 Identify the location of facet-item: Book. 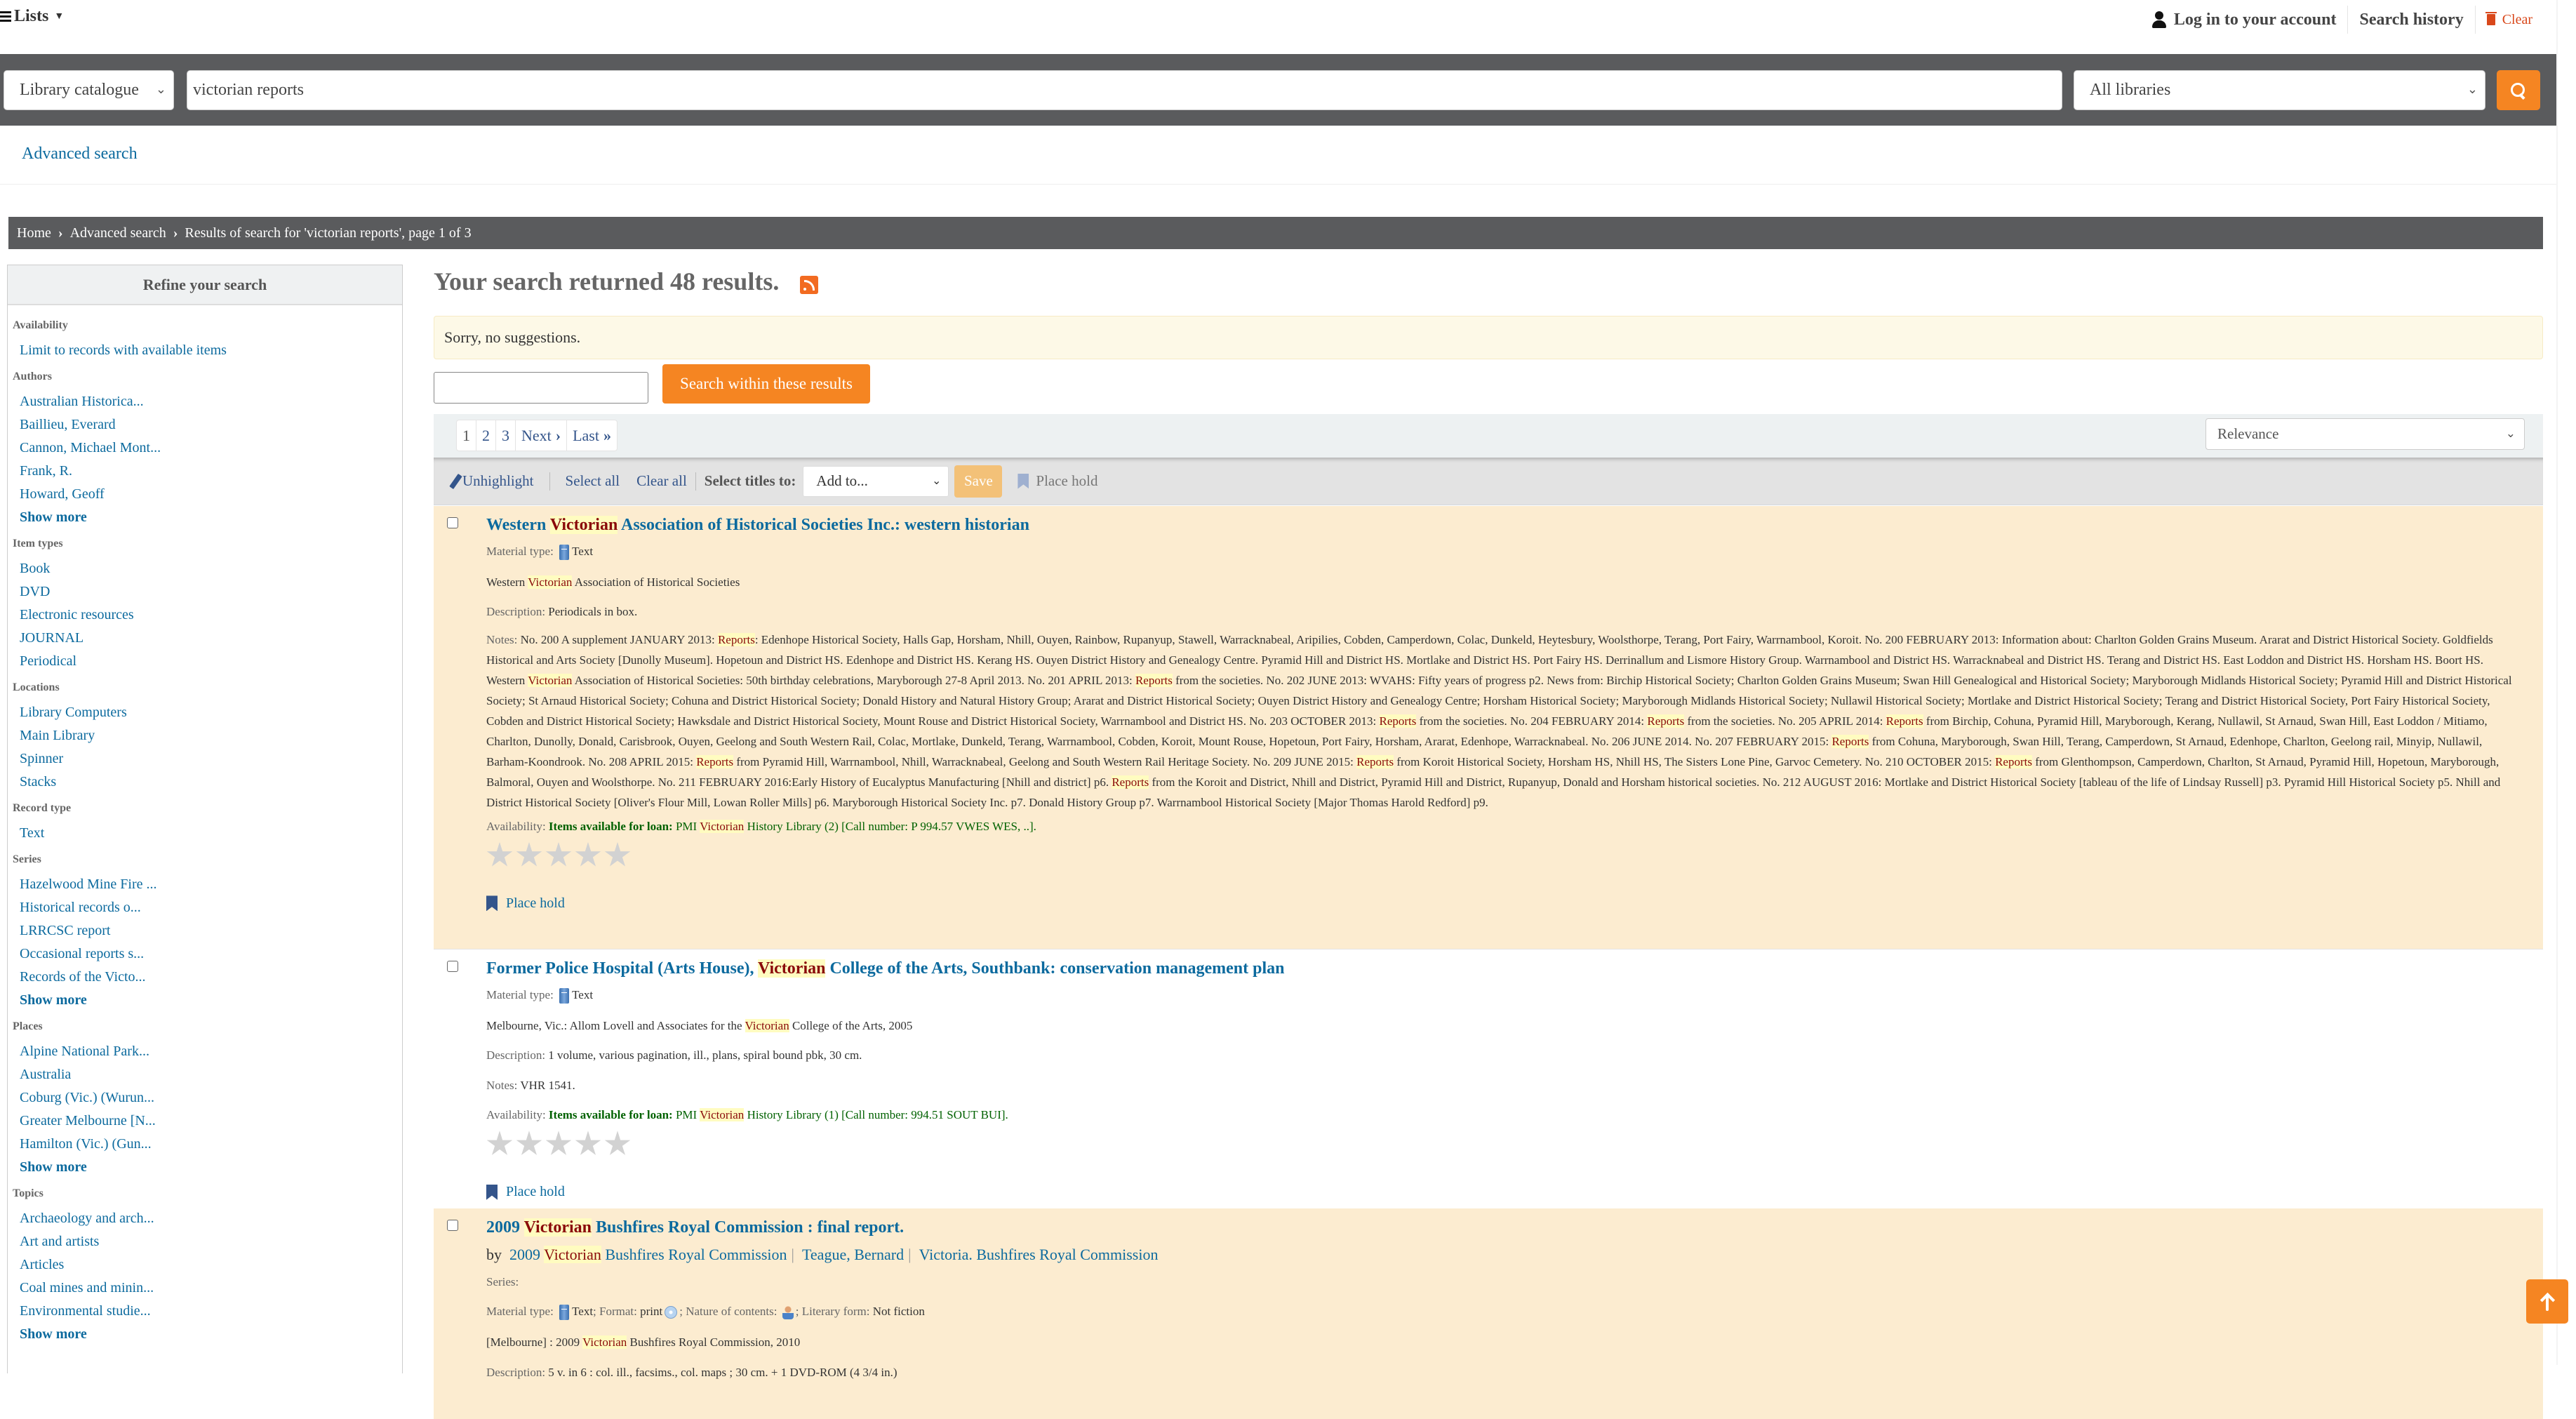
(208, 568).